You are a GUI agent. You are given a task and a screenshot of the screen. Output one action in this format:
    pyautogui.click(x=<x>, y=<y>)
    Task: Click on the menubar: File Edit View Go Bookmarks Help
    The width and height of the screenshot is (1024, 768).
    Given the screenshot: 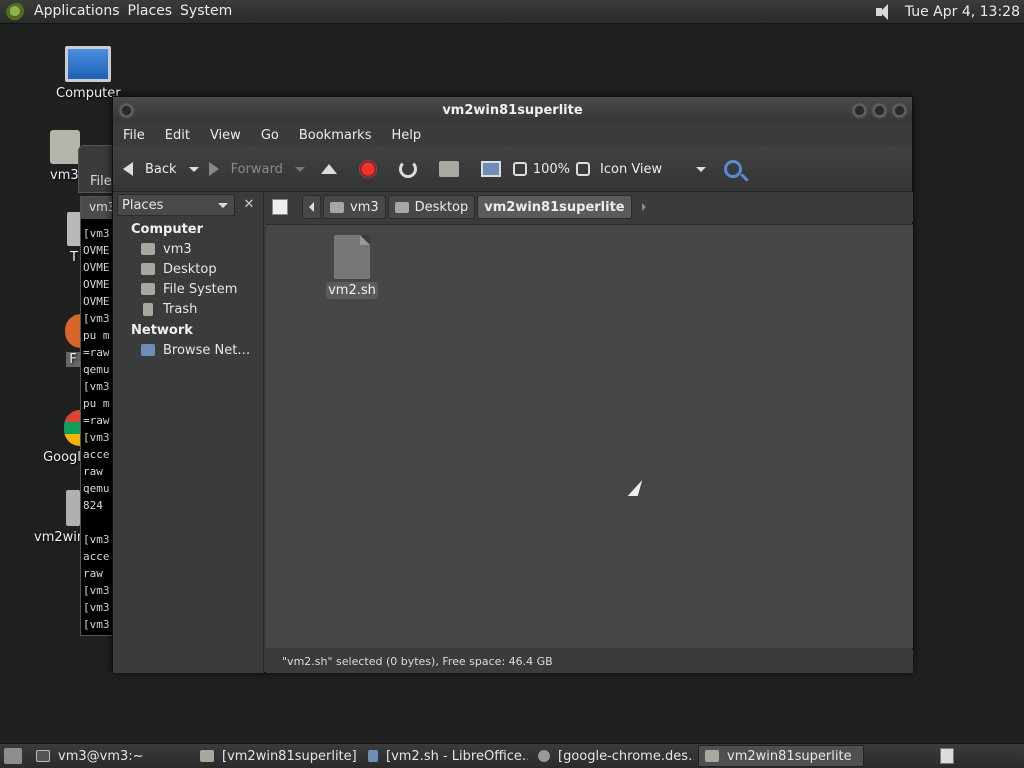 What is the action you would take?
    pyautogui.click(x=512, y=135)
    